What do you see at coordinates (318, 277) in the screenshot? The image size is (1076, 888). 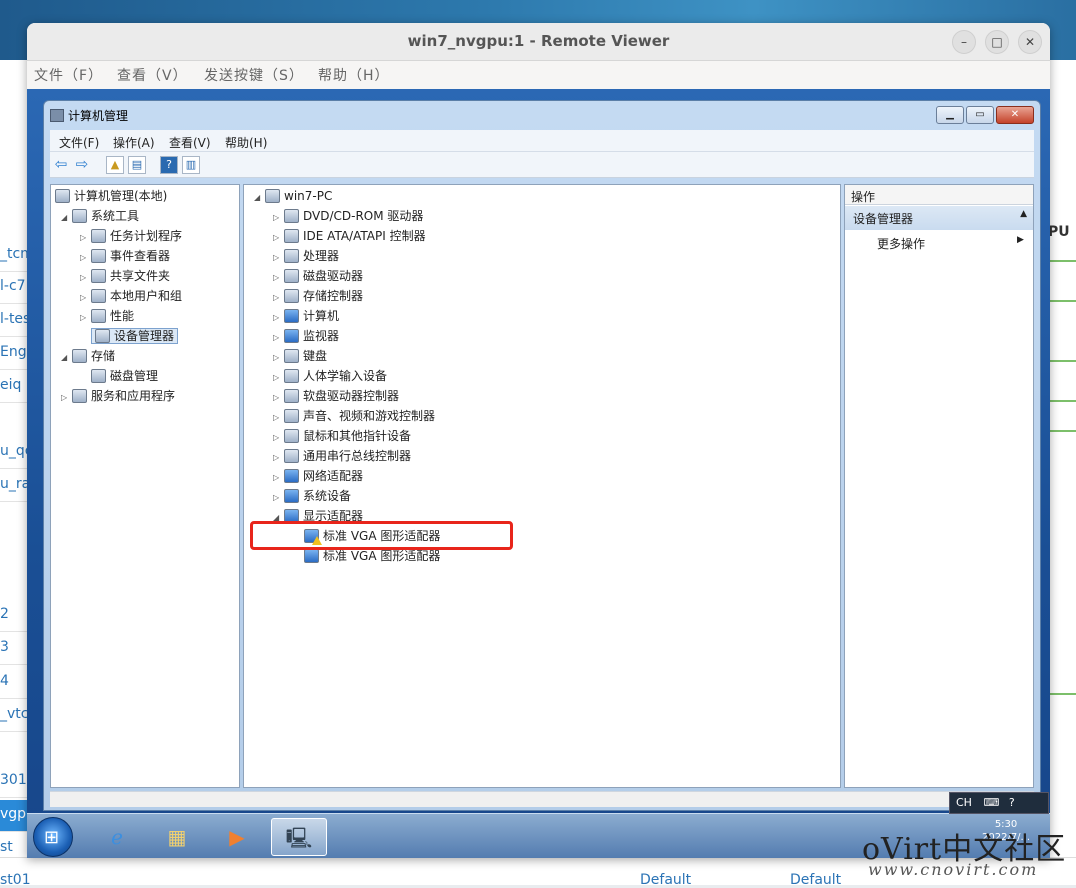 I see `device-category: ▷ 磁盘驱动器` at bounding box center [318, 277].